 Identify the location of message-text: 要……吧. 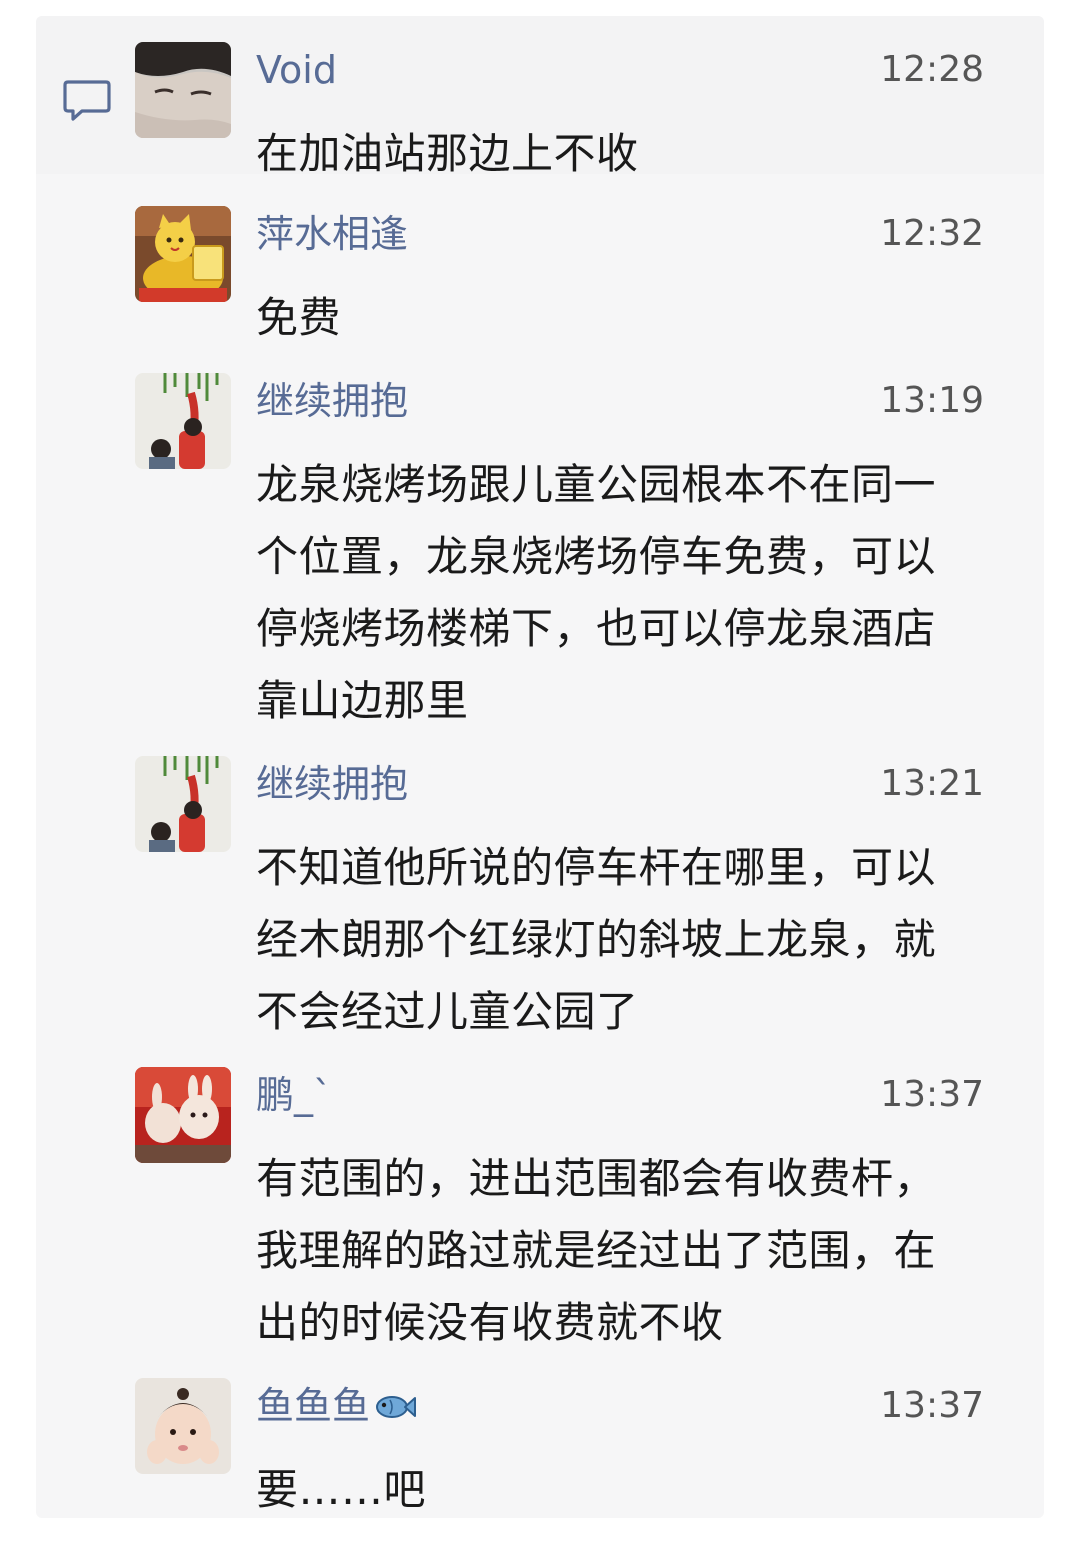
(620, 1486).